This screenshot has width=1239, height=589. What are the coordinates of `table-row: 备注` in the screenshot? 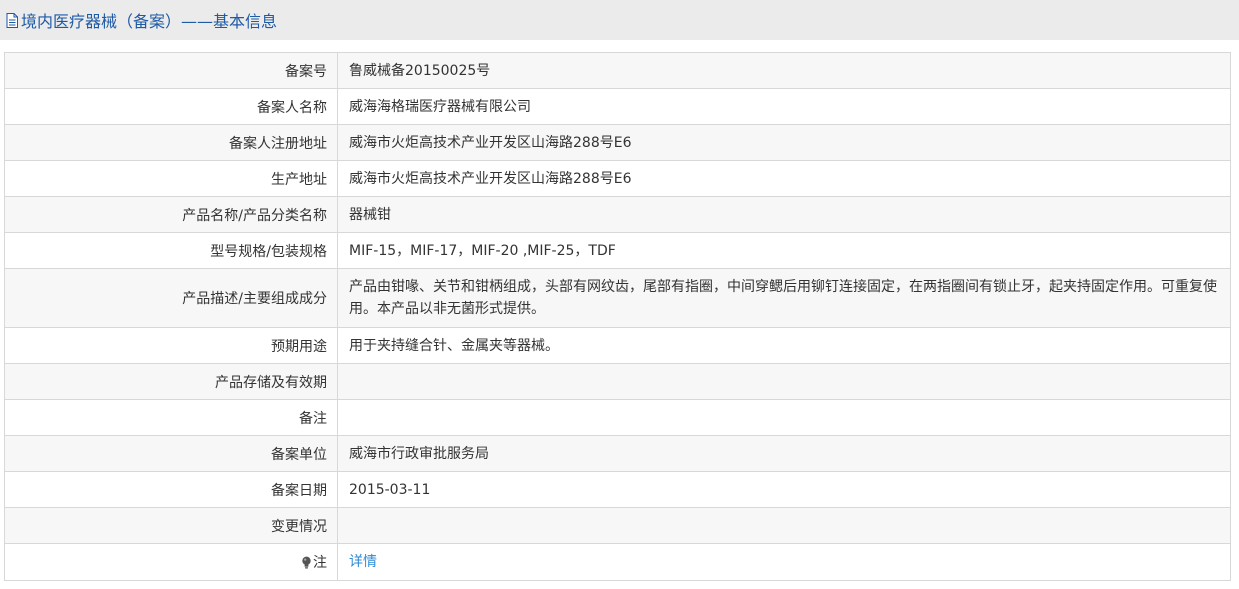 It's located at (617, 417).